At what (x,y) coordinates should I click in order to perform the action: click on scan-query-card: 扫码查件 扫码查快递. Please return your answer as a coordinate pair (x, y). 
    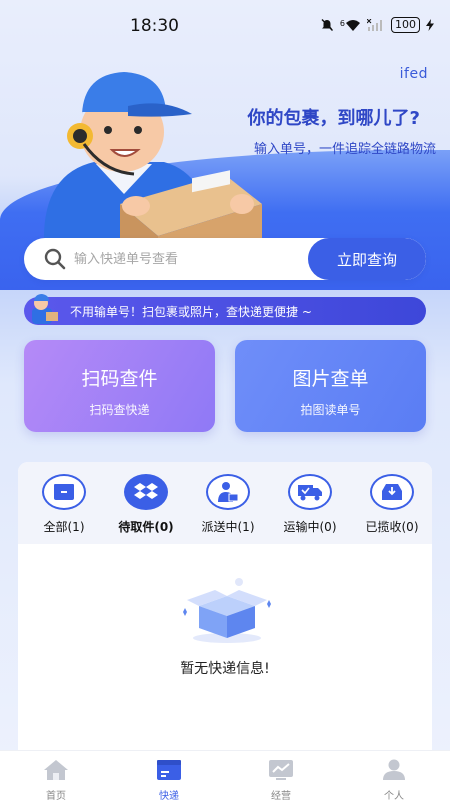
    Looking at the image, I should click on (119, 386).